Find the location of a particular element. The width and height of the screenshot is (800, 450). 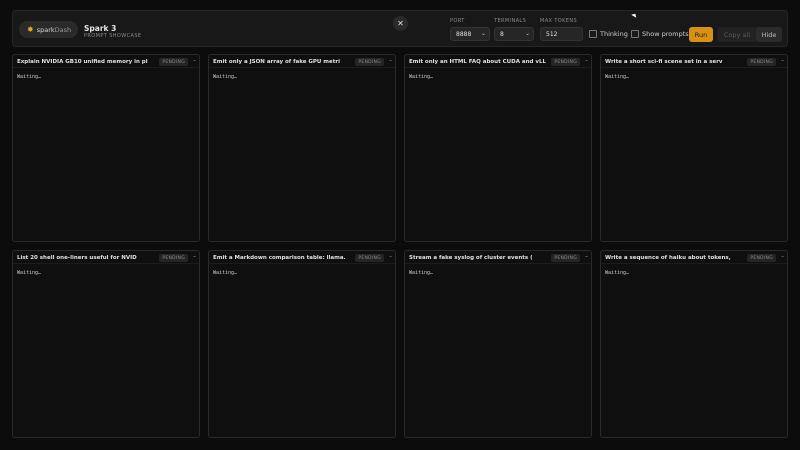

max-tokens-label: MAX TOKENS is located at coordinates (559, 21).